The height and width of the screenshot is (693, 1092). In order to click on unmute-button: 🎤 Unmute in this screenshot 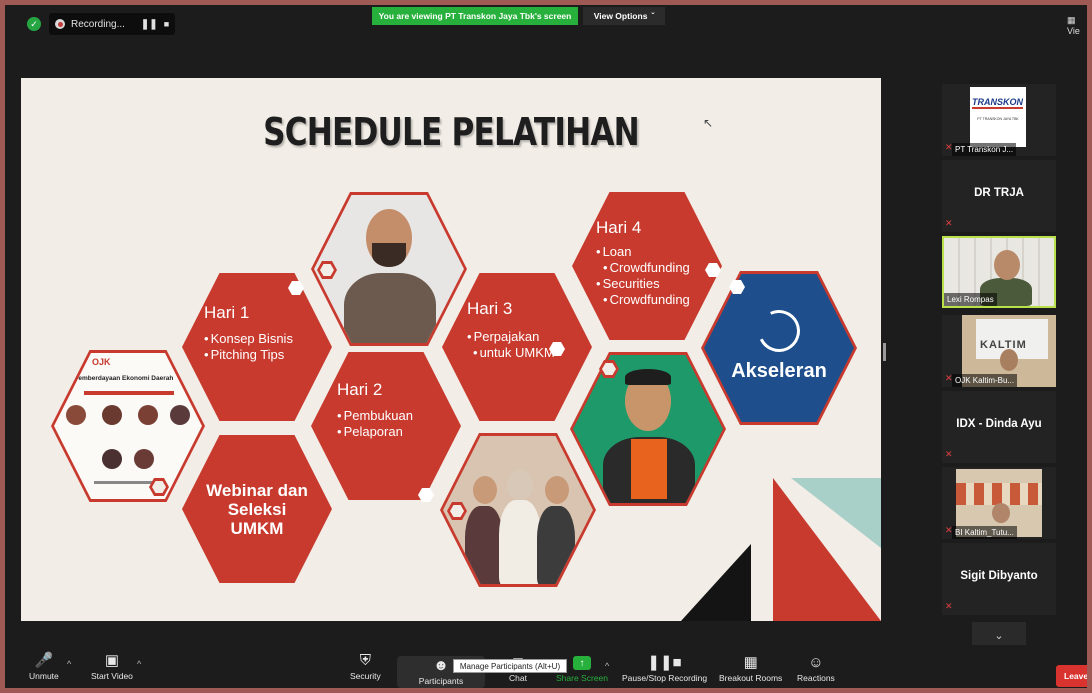, I will do `click(44, 669)`.